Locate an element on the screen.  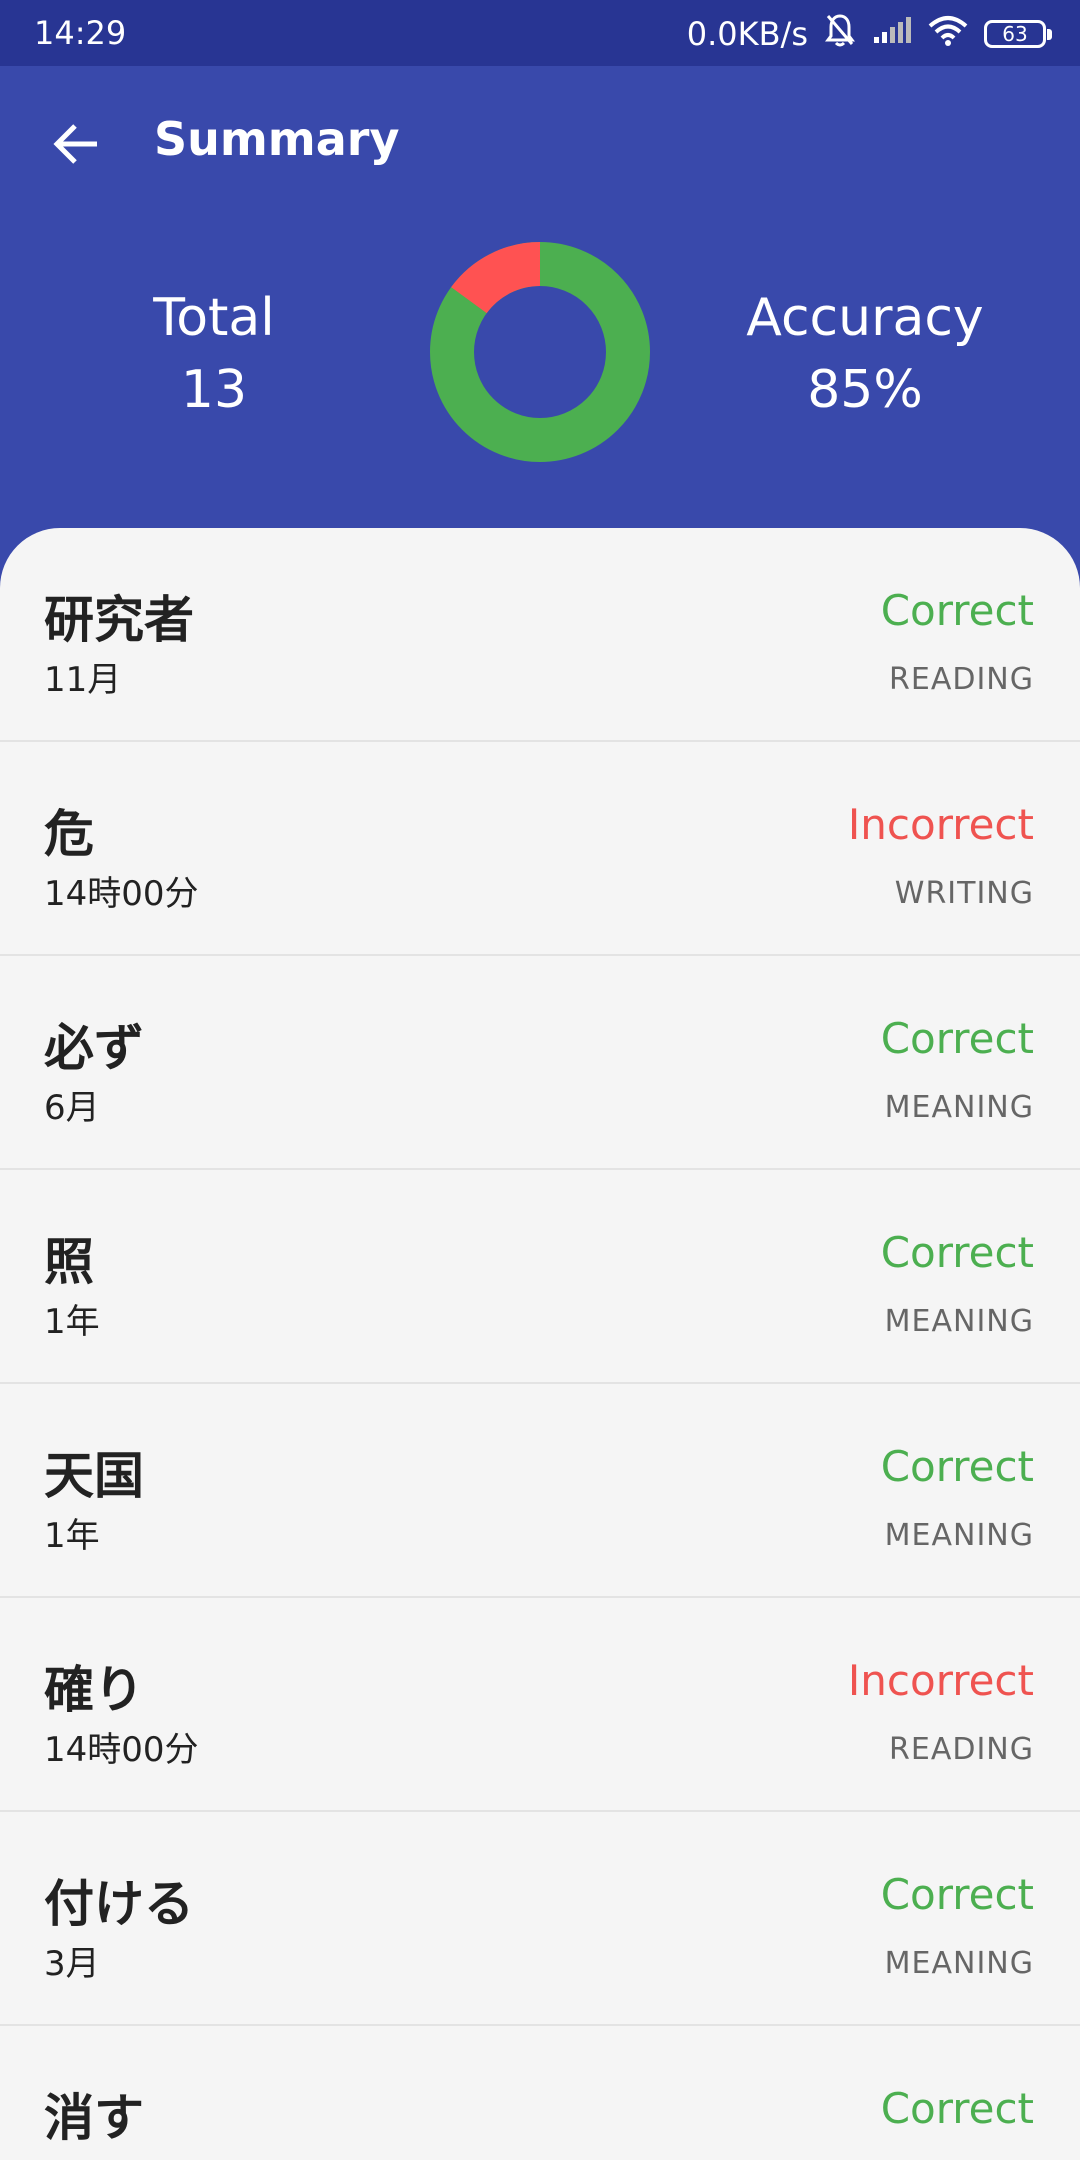
total-value: 13 is located at coordinates (214, 390).